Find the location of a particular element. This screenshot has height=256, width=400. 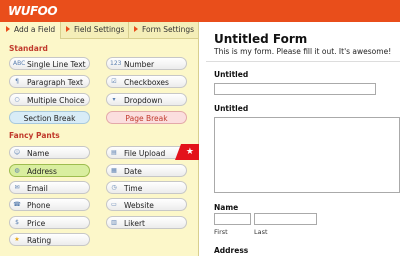

date-button: ▦ Date is located at coordinates (146, 170).